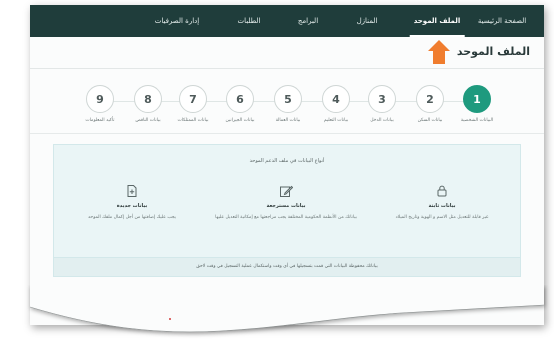 The width and height of the screenshot is (554, 345). I want to click on torn-paper-edge, so click(287, 309).